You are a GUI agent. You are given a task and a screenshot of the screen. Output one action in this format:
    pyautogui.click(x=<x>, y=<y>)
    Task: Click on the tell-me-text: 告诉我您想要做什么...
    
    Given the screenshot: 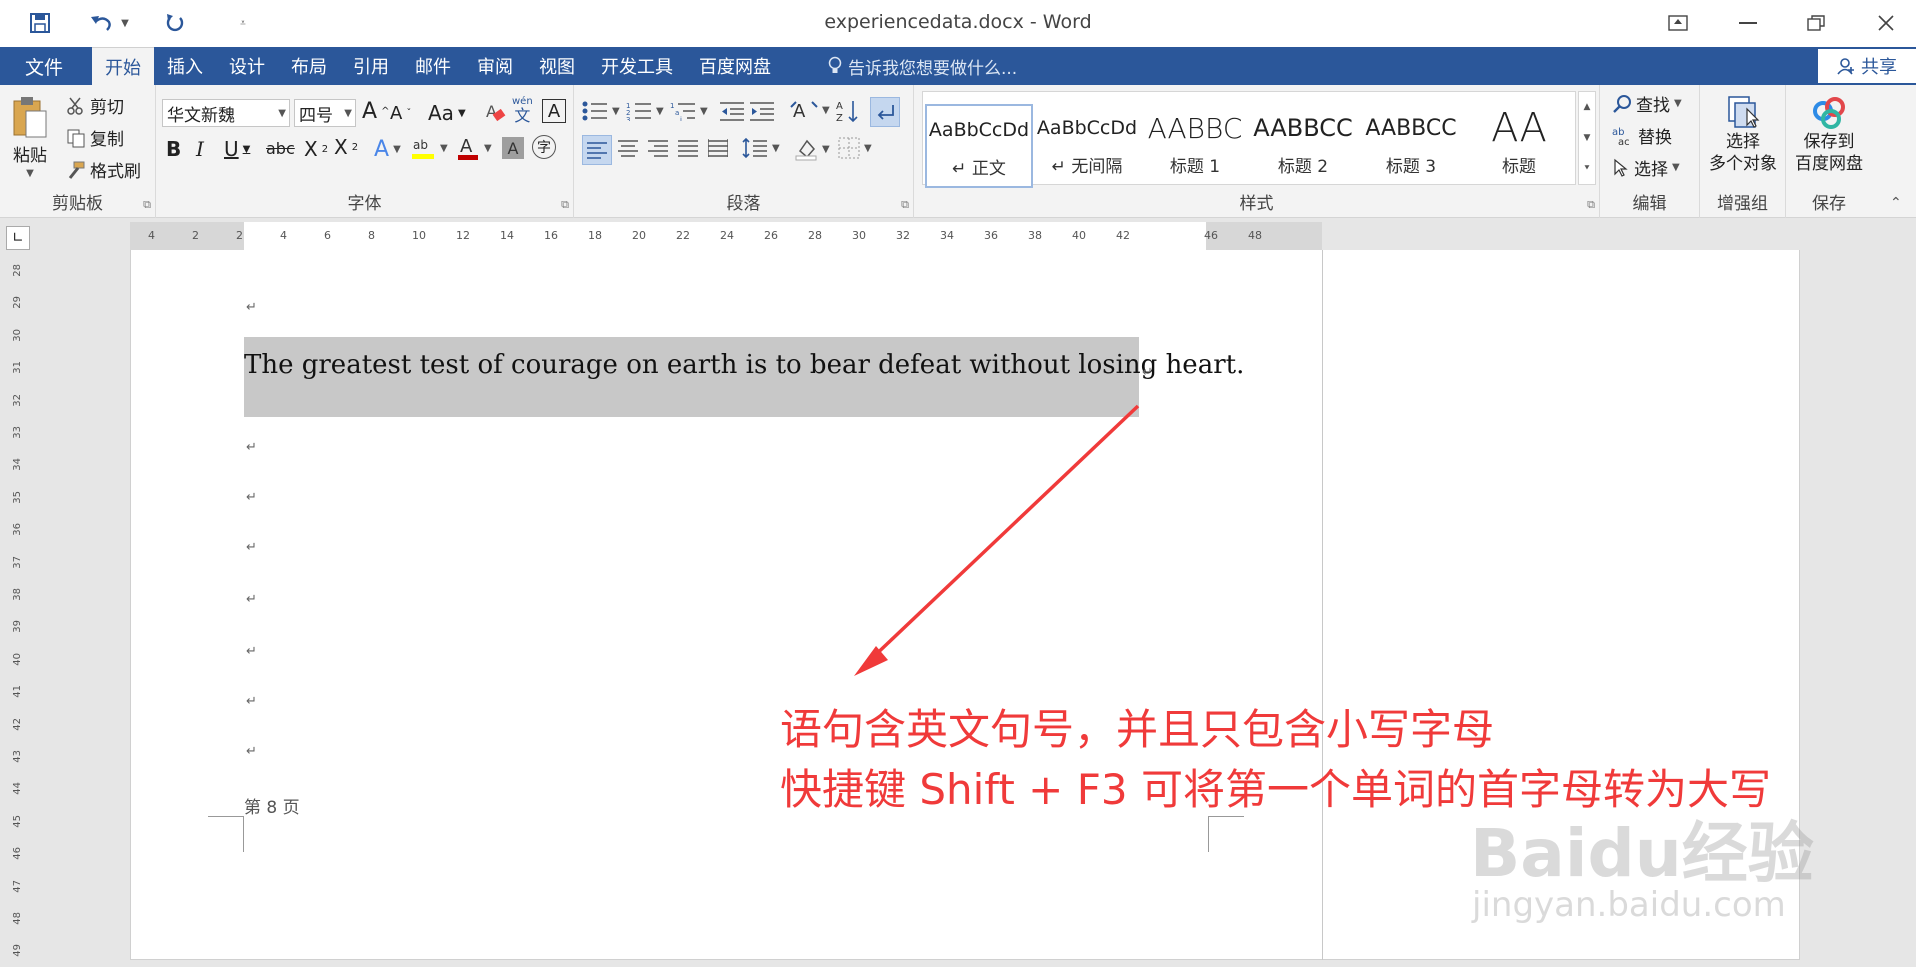 What is the action you would take?
    pyautogui.click(x=933, y=68)
    